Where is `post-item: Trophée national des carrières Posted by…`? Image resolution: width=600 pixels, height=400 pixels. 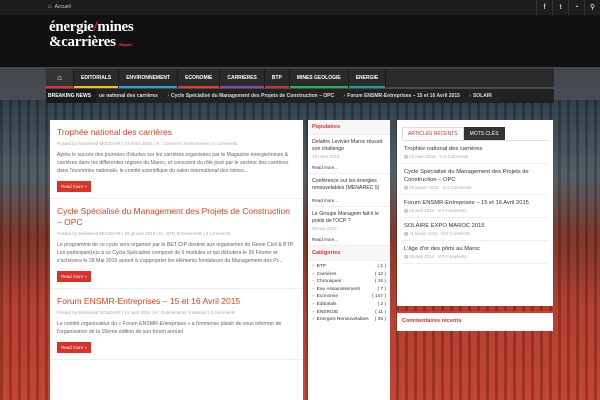
post-item: Trophée national des carrières Posted by… is located at coordinates (176, 159).